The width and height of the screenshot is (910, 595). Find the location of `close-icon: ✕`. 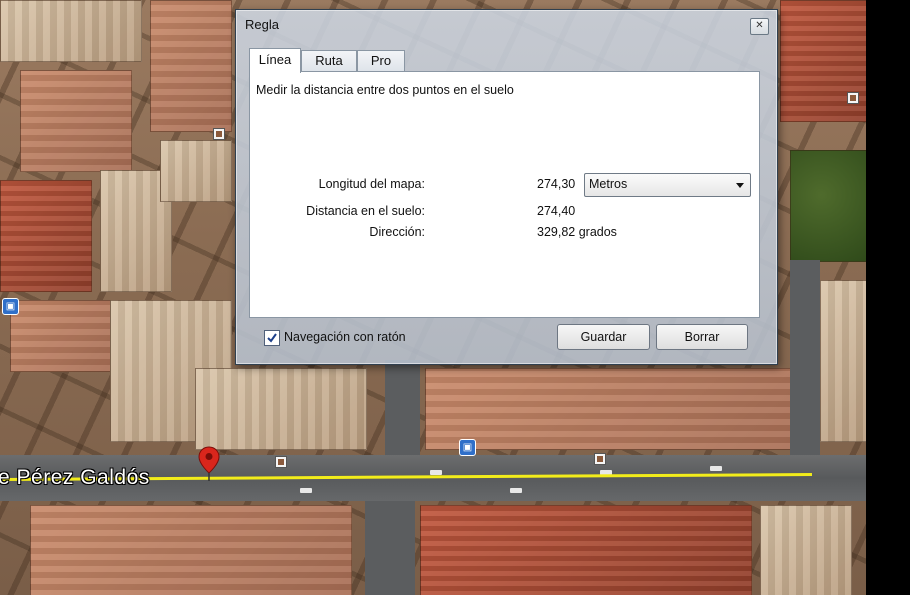

close-icon: ✕ is located at coordinates (759, 25).